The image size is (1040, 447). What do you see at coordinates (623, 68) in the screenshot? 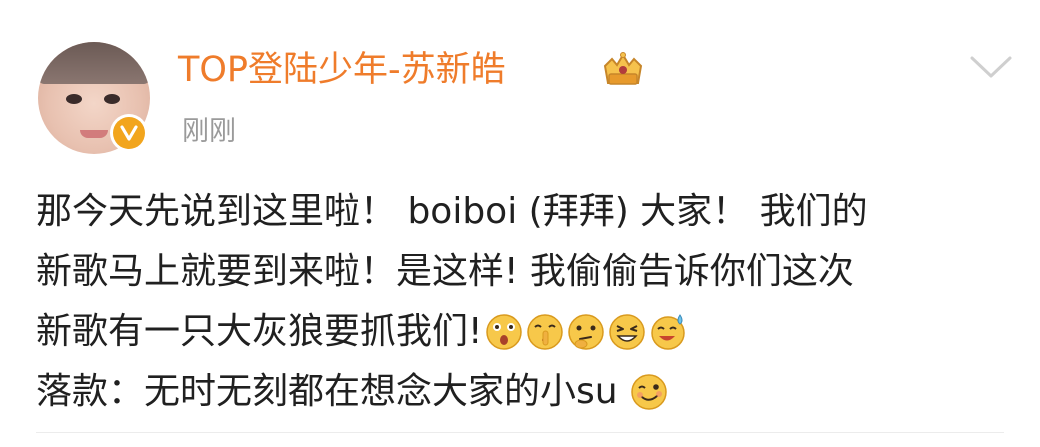
I see `crown-badge-icon` at bounding box center [623, 68].